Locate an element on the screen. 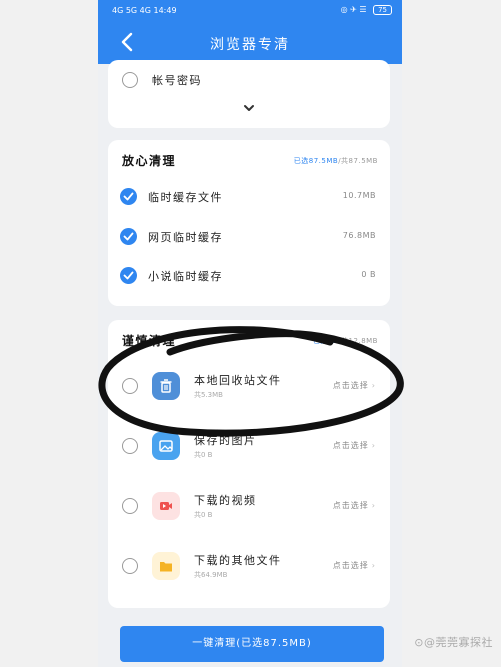 Image resolution: width=501 pixels, height=667 pixels. checkbox-web-cache is located at coordinates (128, 236).